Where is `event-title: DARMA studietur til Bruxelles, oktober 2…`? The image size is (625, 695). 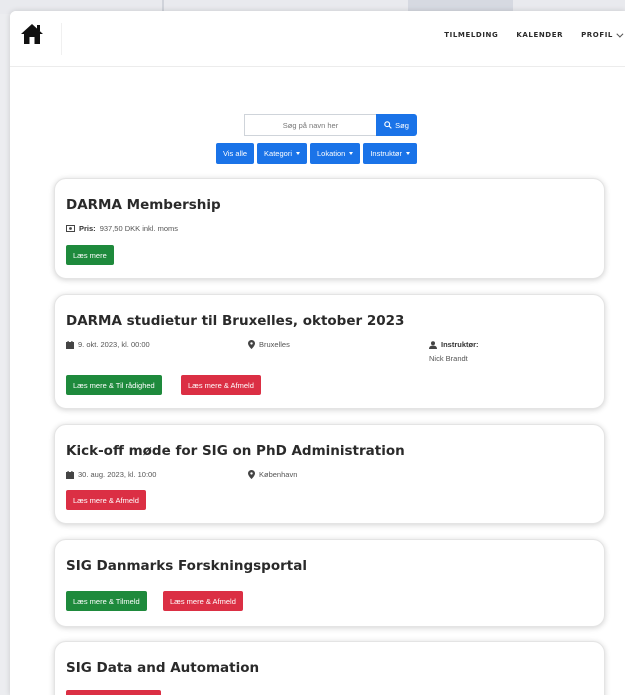
event-title: DARMA studietur til Bruxelles, oktober 2… is located at coordinates (235, 321).